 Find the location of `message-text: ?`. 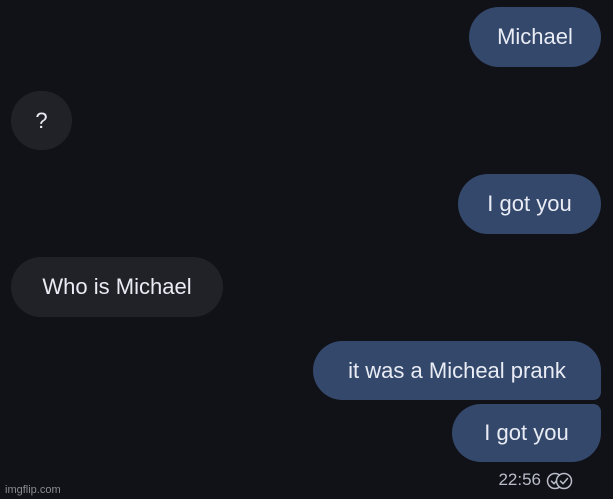

message-text: ? is located at coordinates (41, 120).